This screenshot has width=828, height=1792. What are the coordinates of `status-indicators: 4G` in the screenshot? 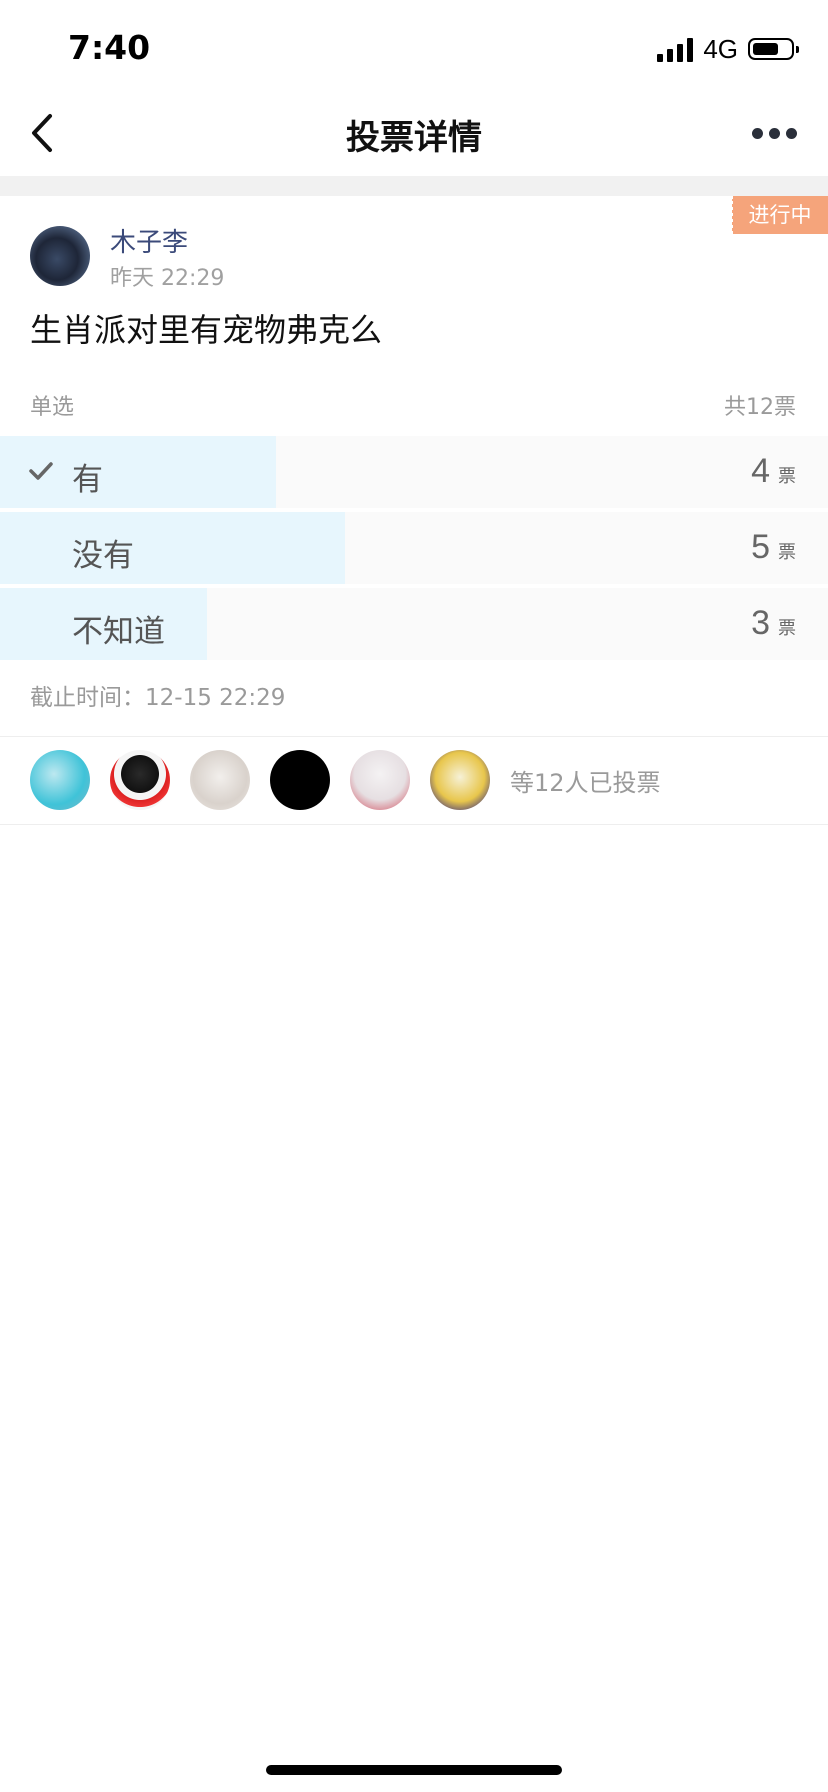 It's located at (728, 48).